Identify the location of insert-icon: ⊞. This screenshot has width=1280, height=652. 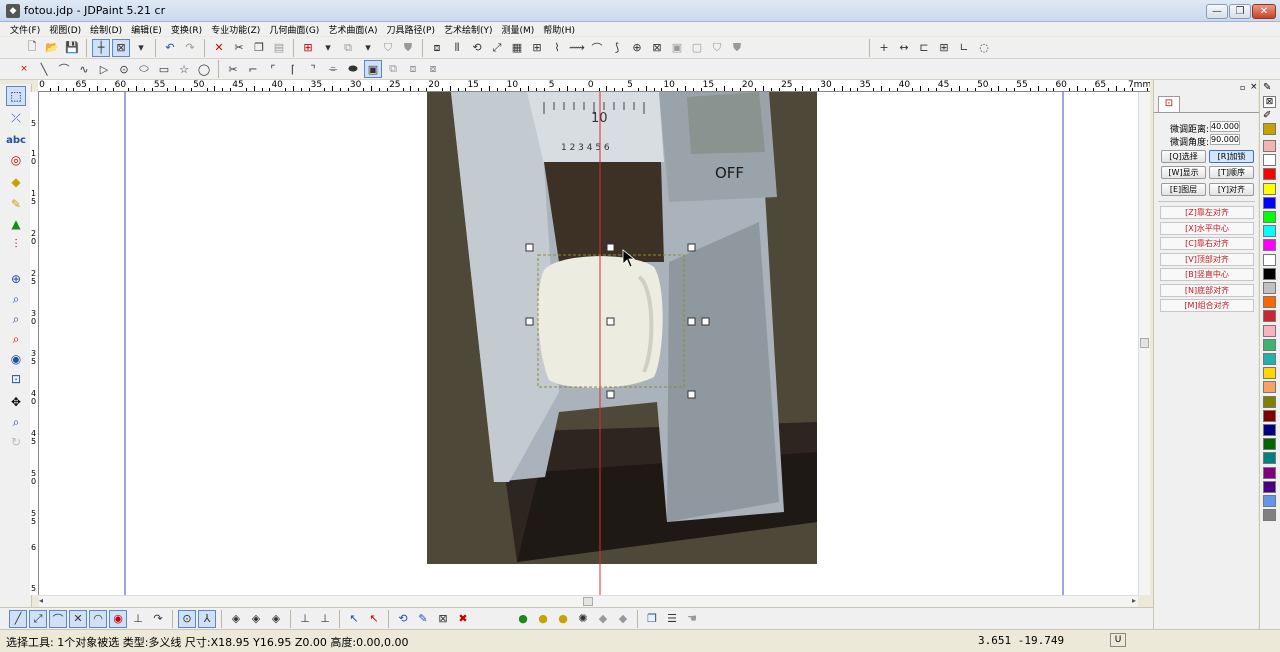
(308, 48).